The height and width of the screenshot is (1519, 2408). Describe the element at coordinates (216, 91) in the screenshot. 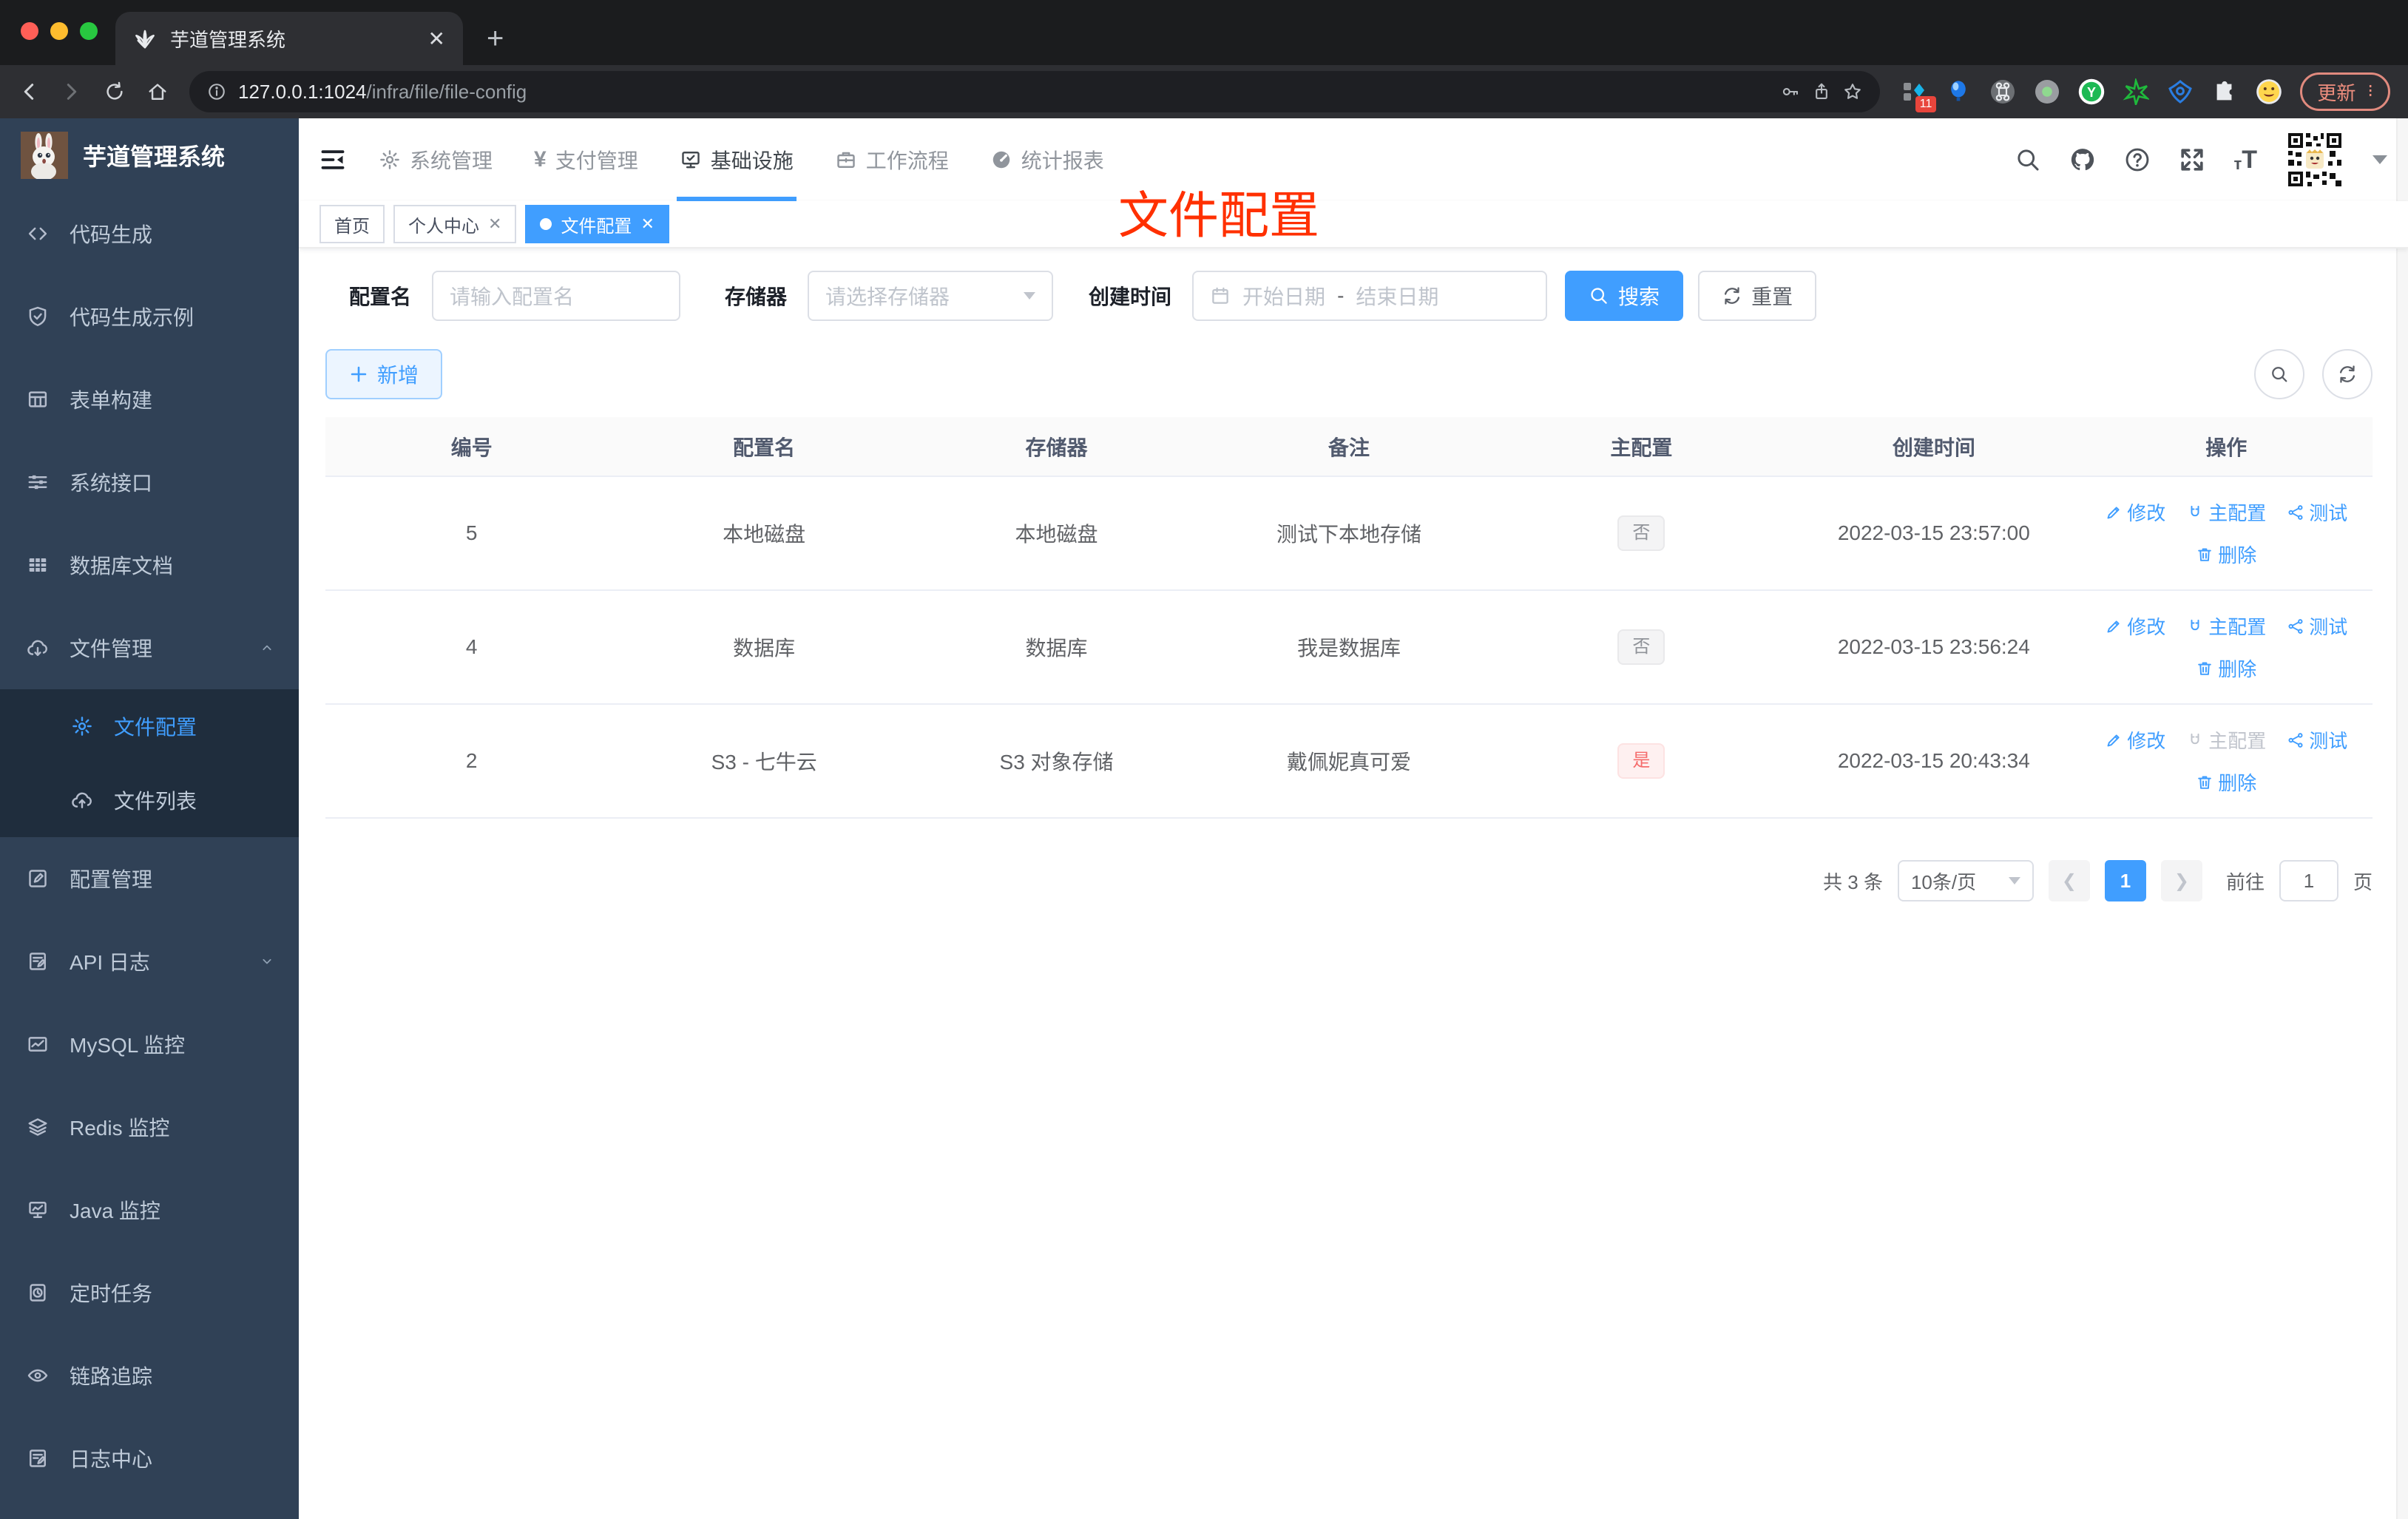

I see `site-info-icon` at that location.